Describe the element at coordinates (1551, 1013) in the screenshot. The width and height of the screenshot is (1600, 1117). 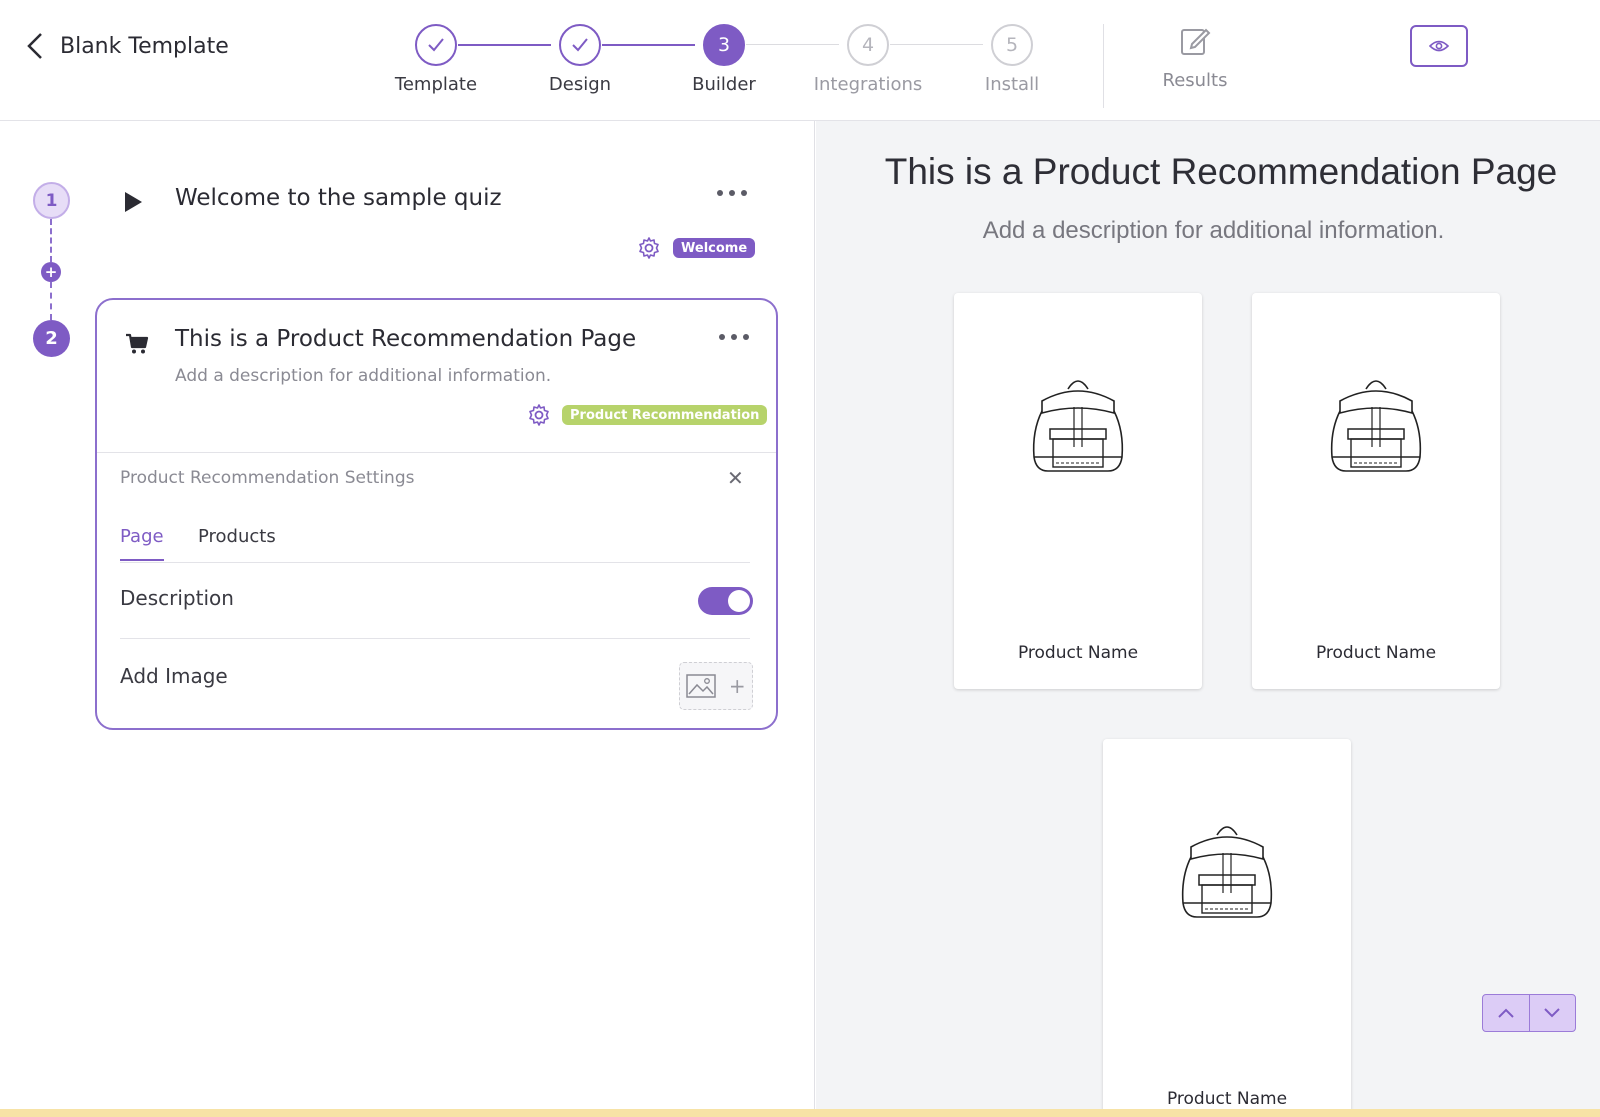
I see `chevron-down-icon` at that location.